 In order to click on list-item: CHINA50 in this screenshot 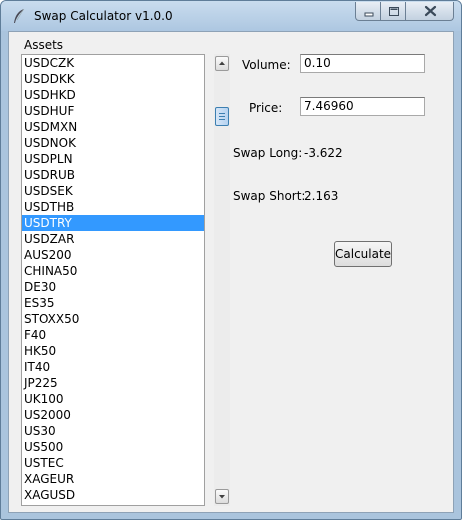, I will do `click(113, 271)`.